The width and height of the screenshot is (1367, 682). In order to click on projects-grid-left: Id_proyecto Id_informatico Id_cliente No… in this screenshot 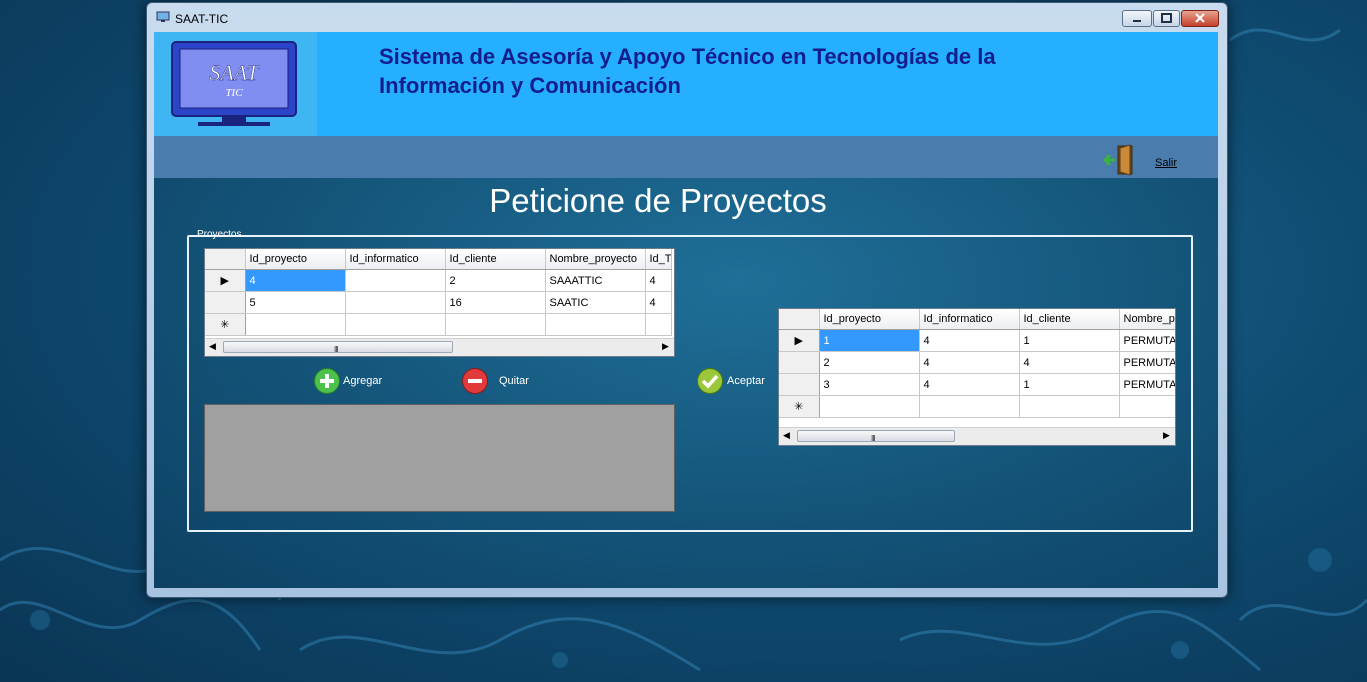, I will do `click(439, 302)`.